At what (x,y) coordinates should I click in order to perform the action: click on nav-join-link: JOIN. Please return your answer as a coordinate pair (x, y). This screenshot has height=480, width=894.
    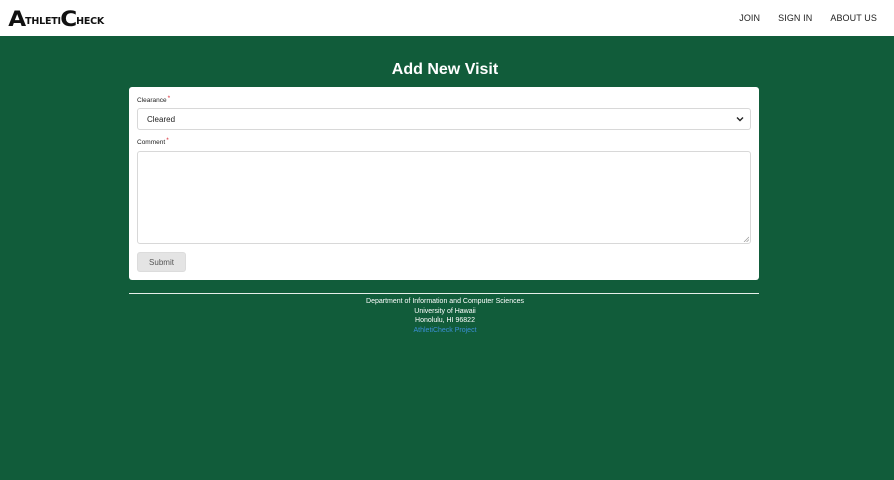
    Looking at the image, I should click on (749, 18).